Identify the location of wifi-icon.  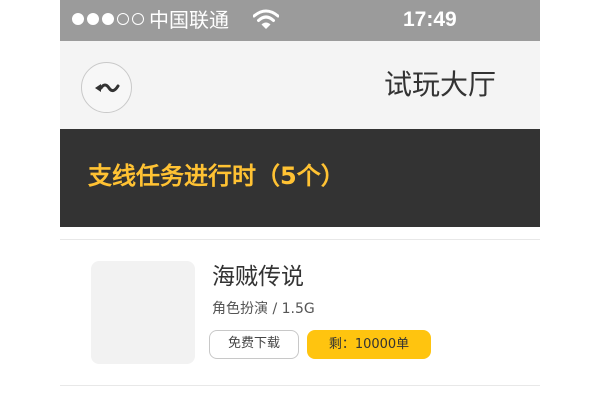
(266, 19).